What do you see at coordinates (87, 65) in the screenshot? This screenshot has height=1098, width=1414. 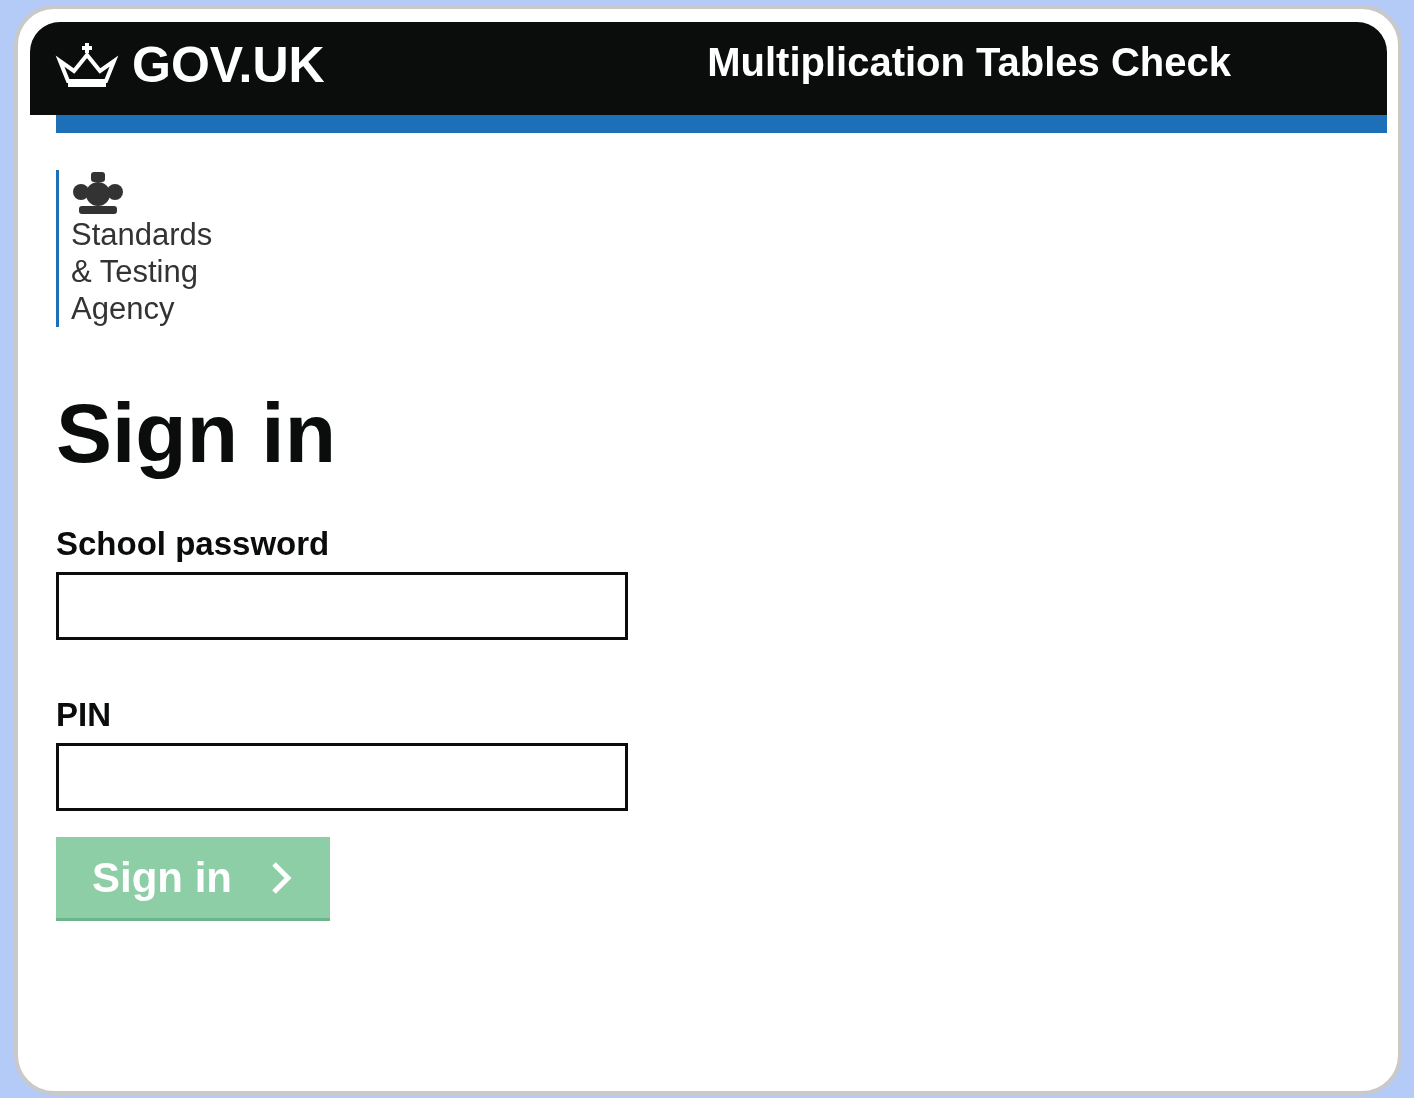 I see `crown-icon` at bounding box center [87, 65].